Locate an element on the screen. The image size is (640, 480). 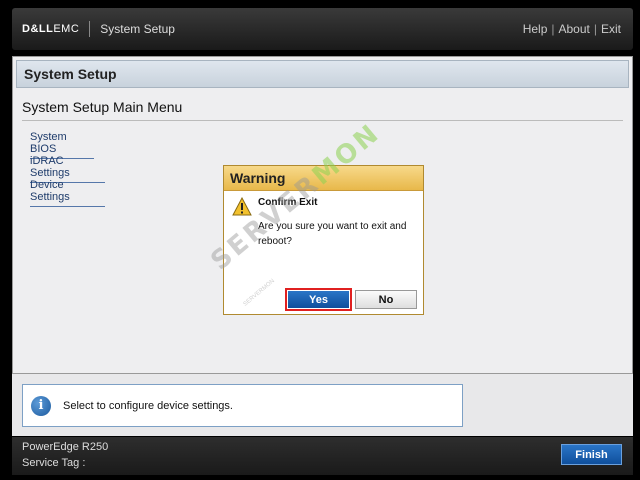
info-box: i Select to configure device settings. is located at coordinates (242, 405).